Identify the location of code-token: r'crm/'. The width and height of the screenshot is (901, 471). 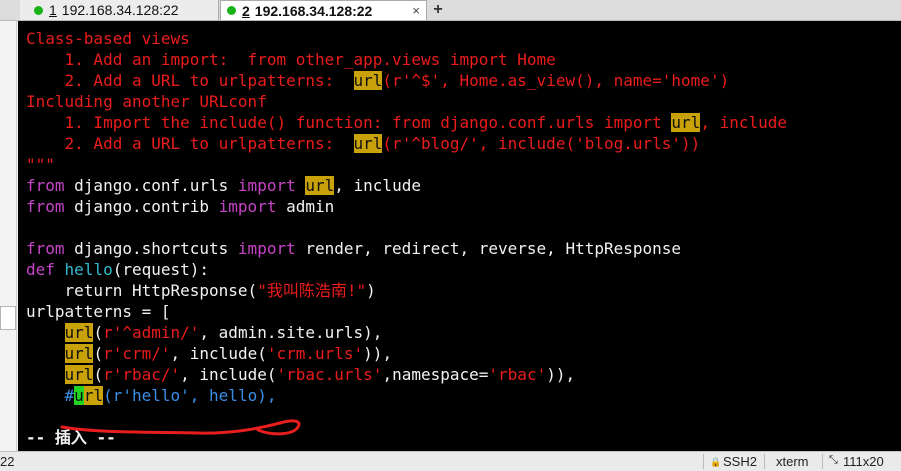
(137, 353).